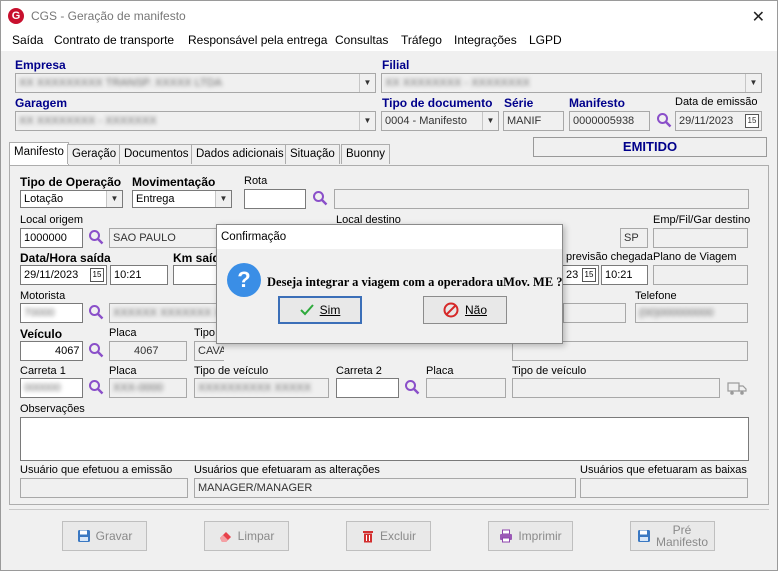 This screenshot has width=778, height=571. What do you see at coordinates (367, 388) in the screenshot?
I see `carreta2-input` at bounding box center [367, 388].